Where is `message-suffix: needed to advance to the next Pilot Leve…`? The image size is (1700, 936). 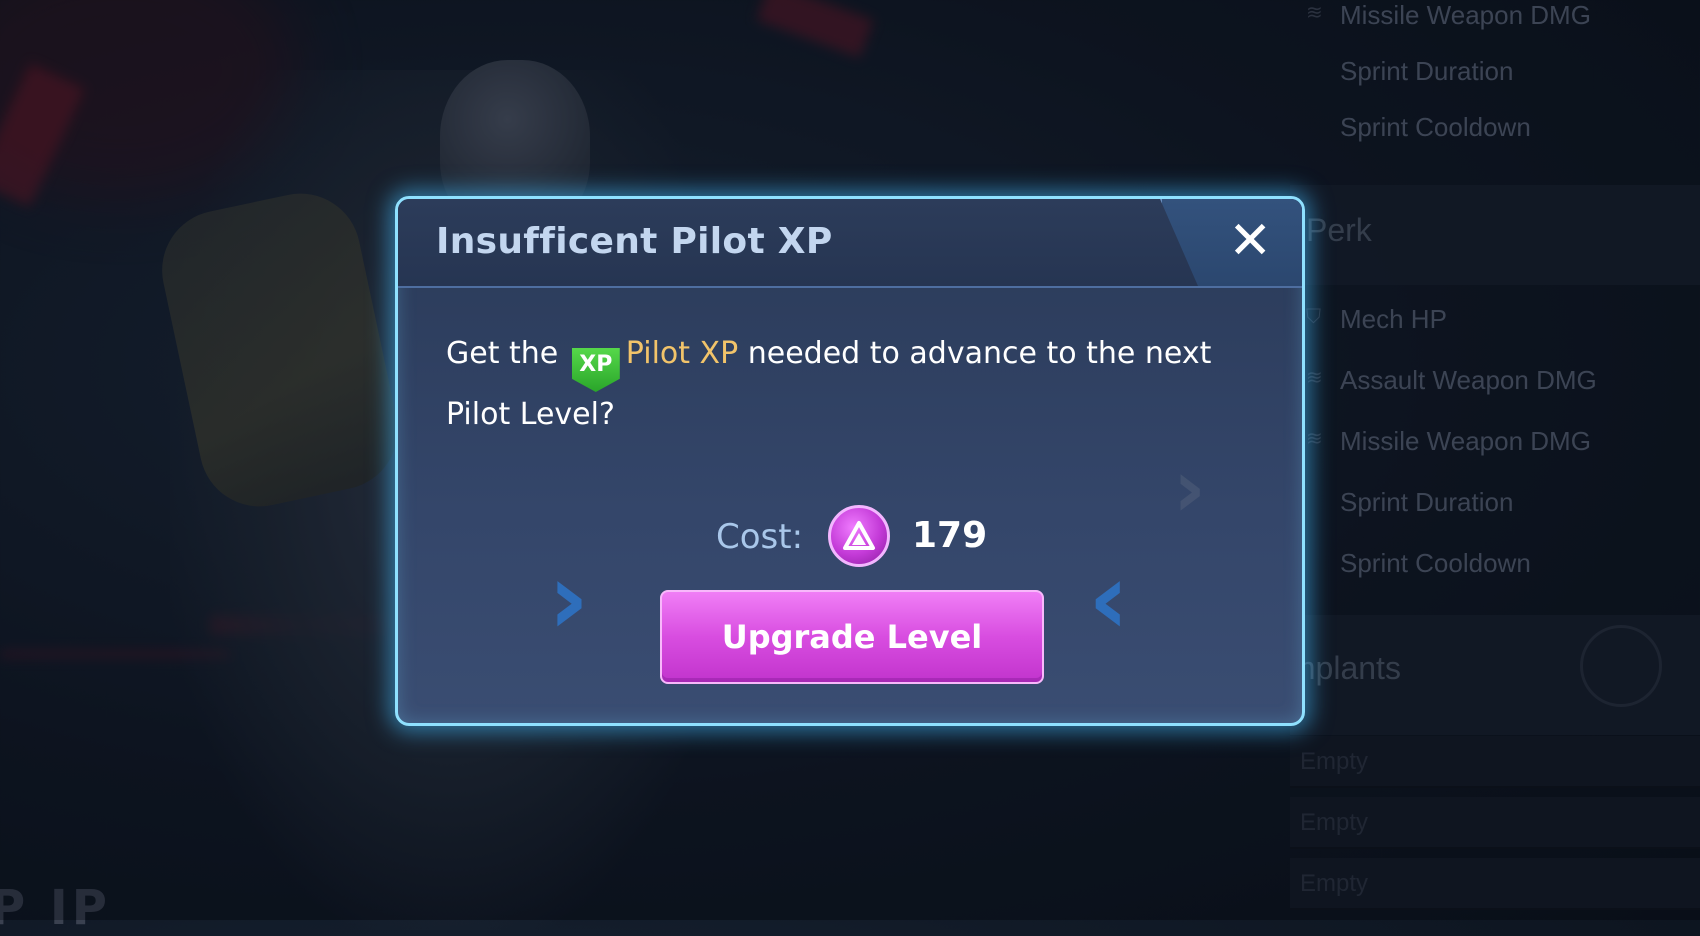
message-suffix: needed to advance to the next Pilot Leve… is located at coordinates (829, 384).